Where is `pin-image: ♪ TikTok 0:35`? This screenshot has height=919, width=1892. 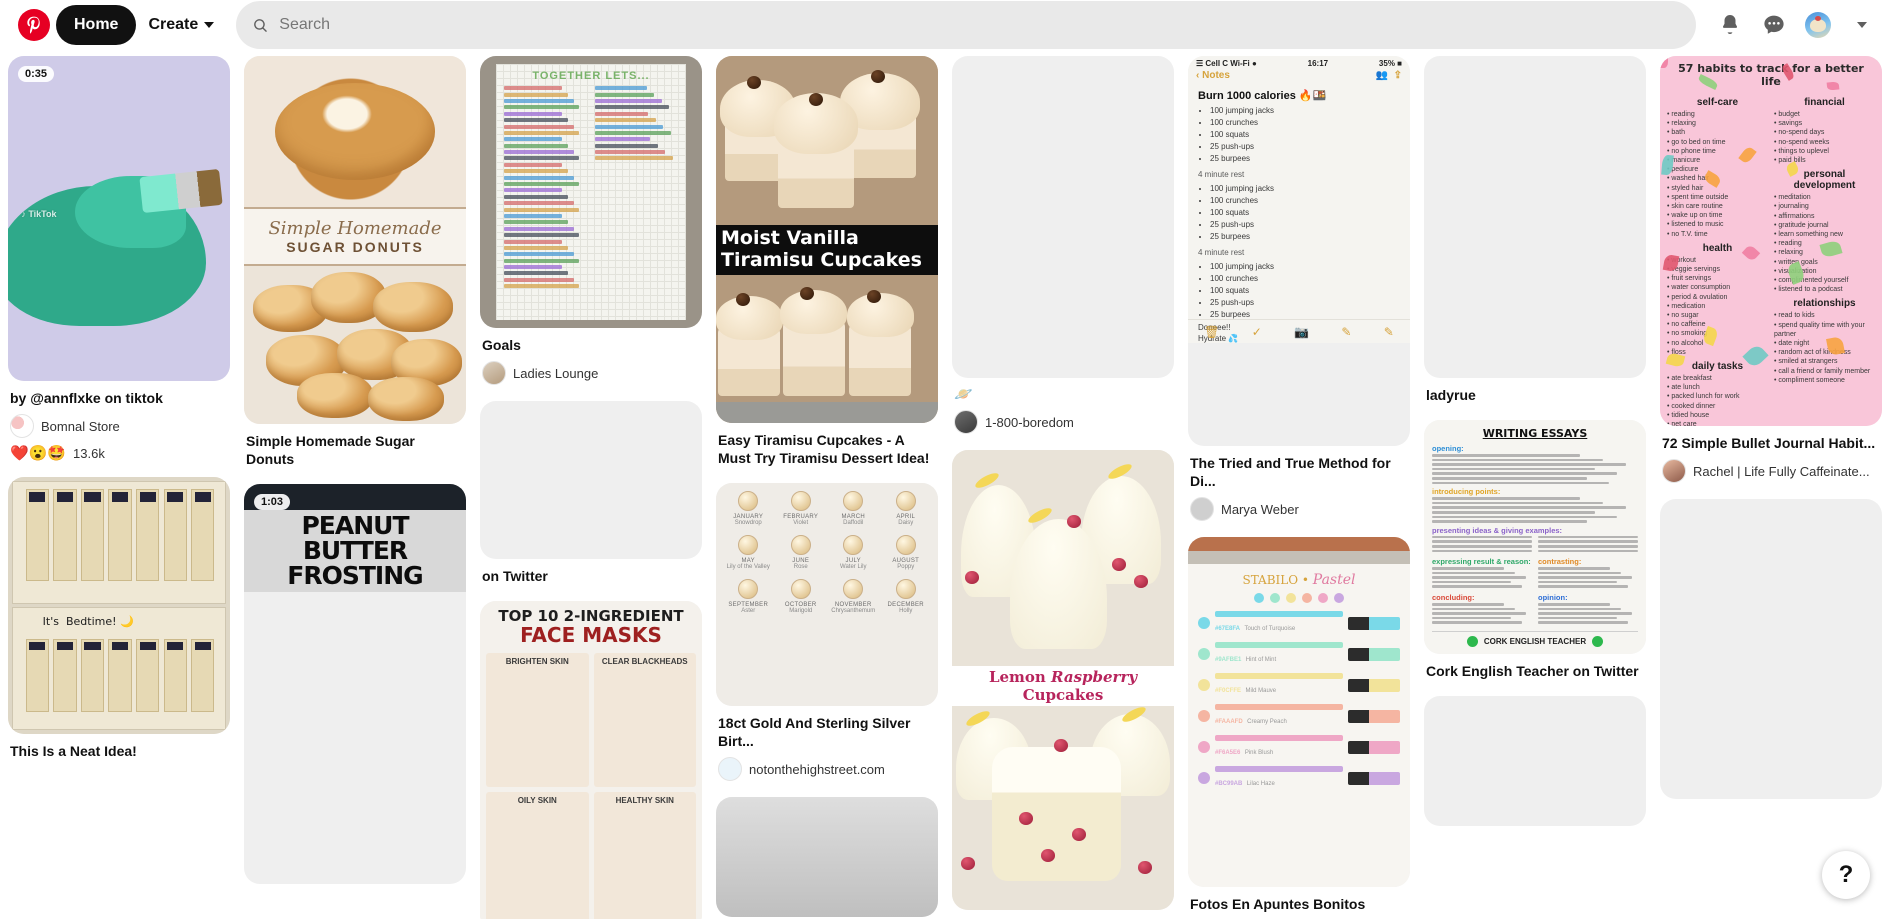
pin-image: ♪ TikTok 0:35 is located at coordinates (119, 218).